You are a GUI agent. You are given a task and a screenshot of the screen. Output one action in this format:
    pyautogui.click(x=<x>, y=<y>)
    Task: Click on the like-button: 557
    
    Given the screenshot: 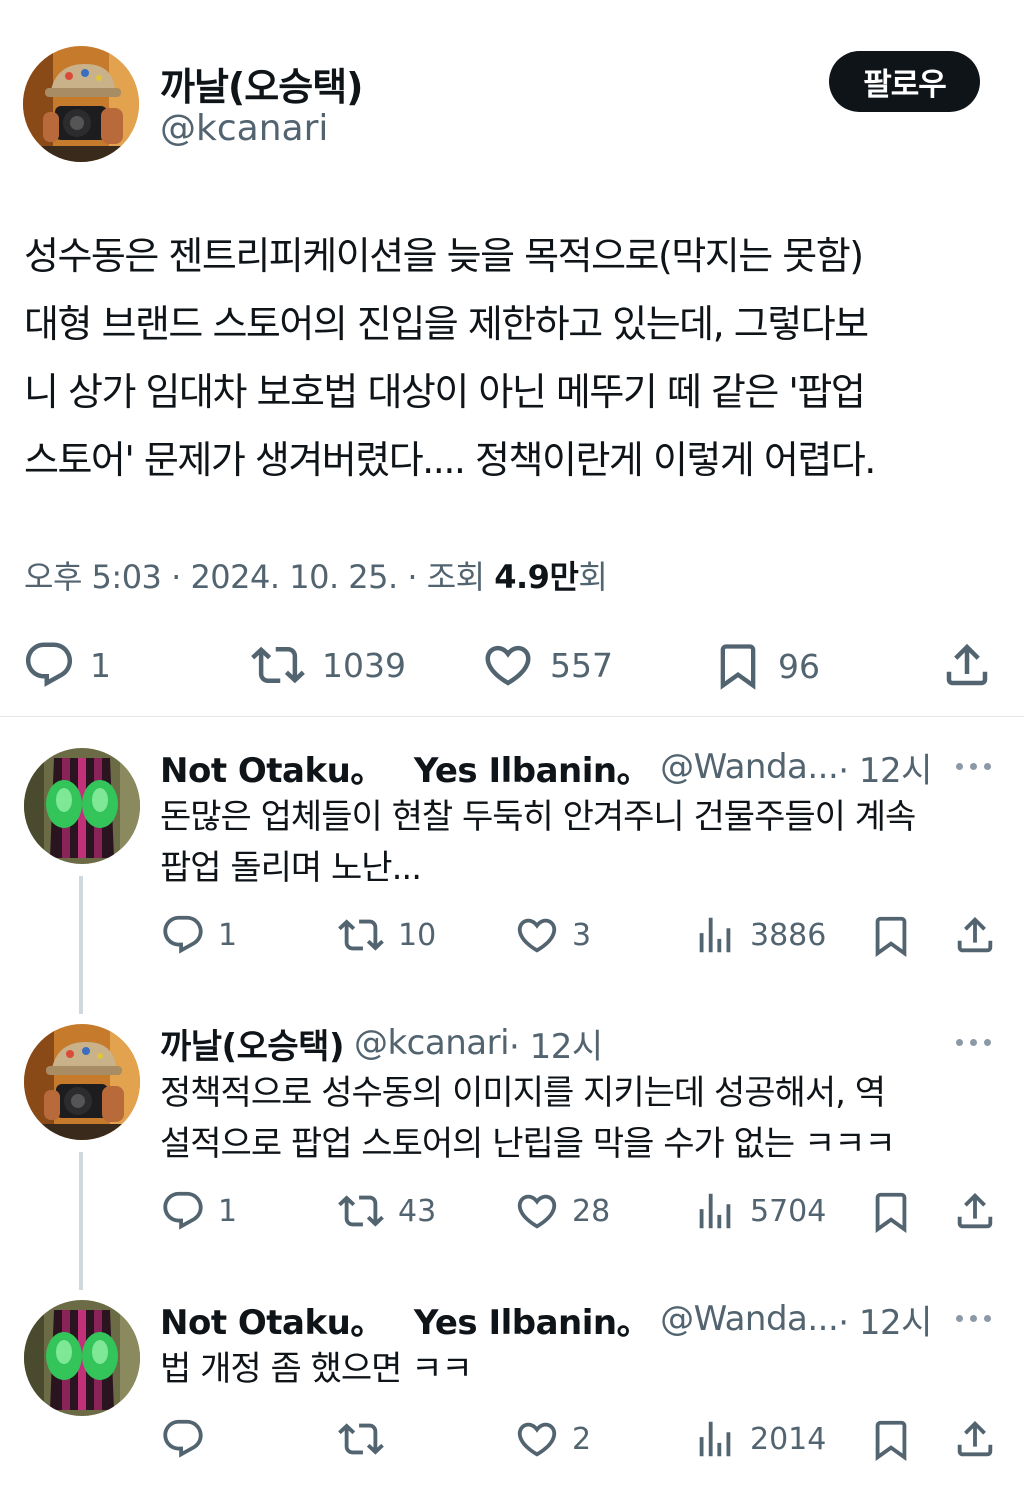 What is the action you would take?
    pyautogui.click(x=546, y=665)
    